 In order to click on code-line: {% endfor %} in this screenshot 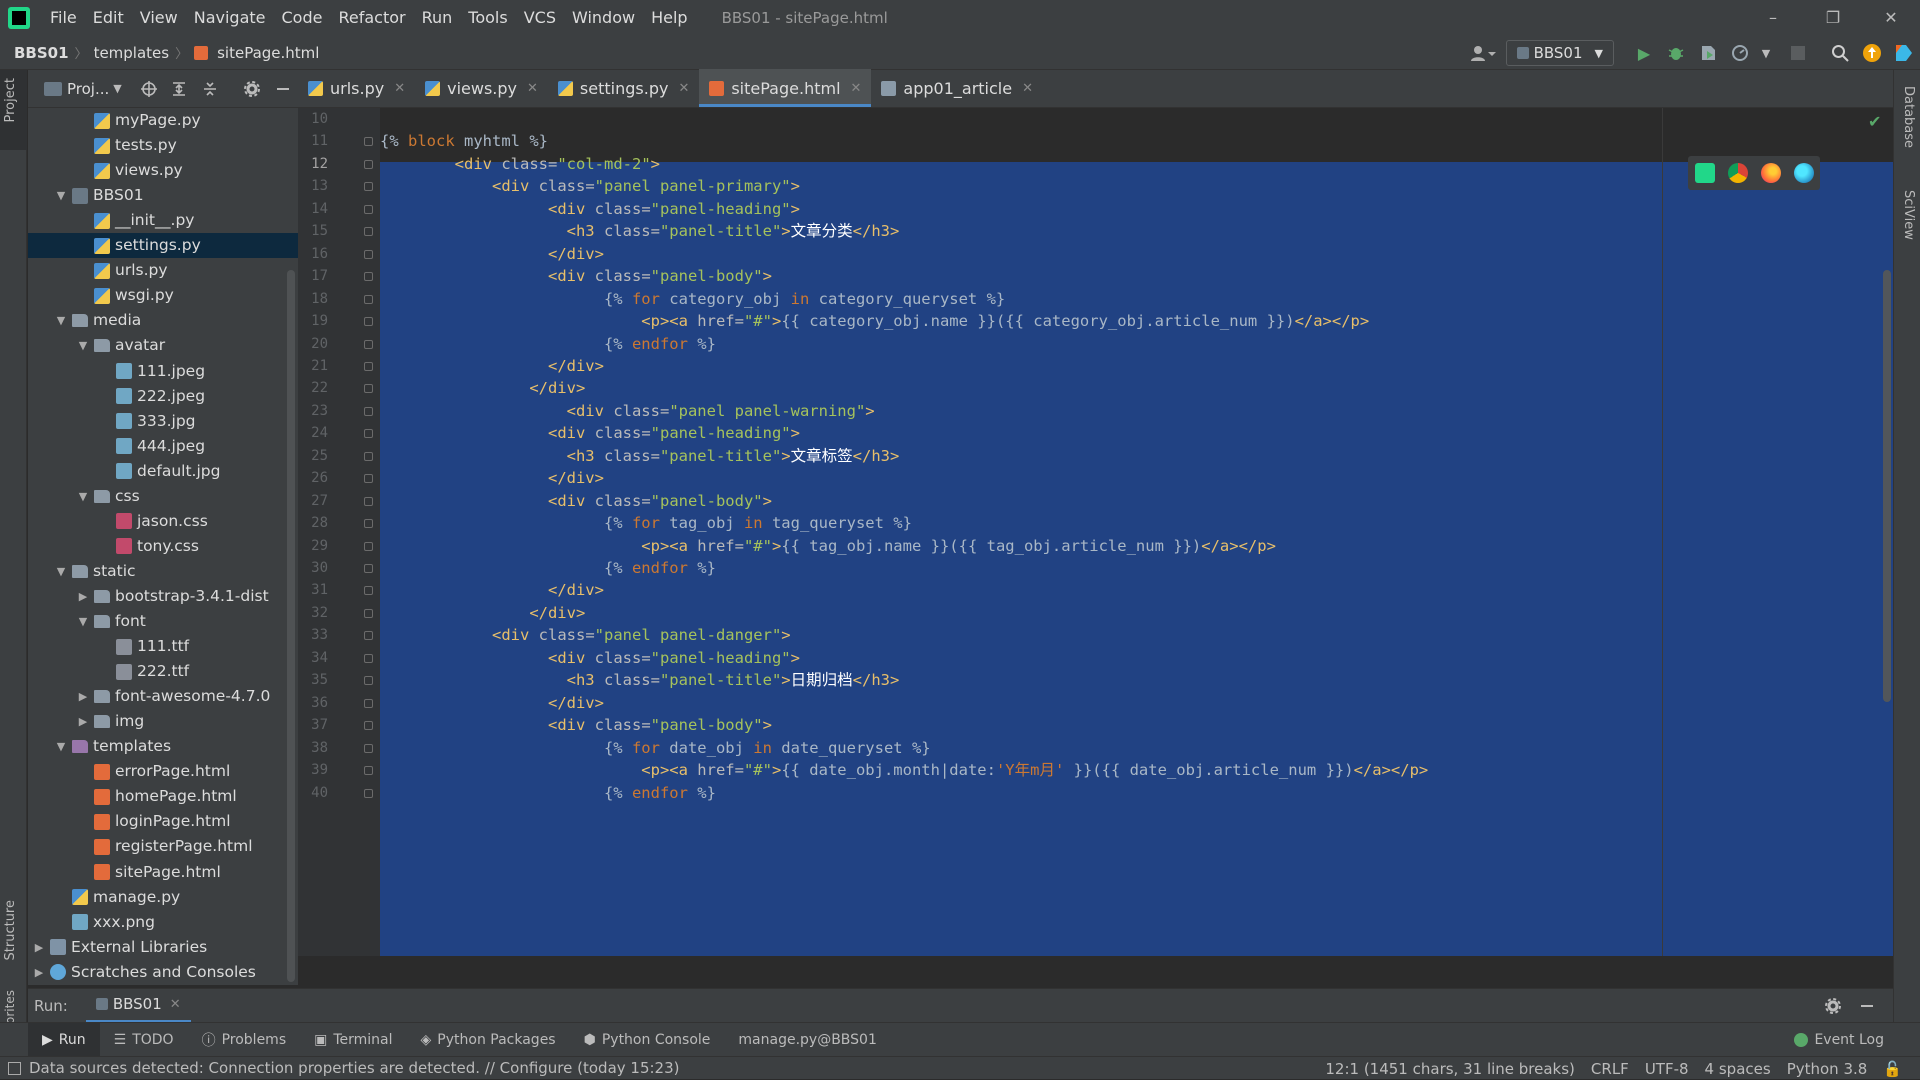, I will do `click(548, 793)`.